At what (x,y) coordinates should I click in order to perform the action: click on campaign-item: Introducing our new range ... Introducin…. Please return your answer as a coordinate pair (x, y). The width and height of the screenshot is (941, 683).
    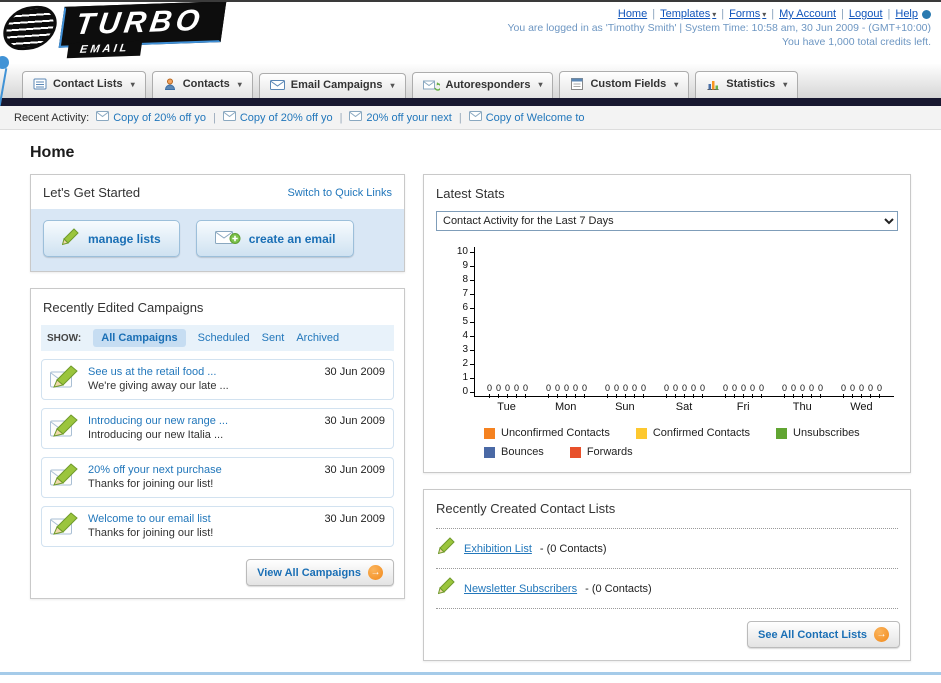
    Looking at the image, I should click on (217, 428).